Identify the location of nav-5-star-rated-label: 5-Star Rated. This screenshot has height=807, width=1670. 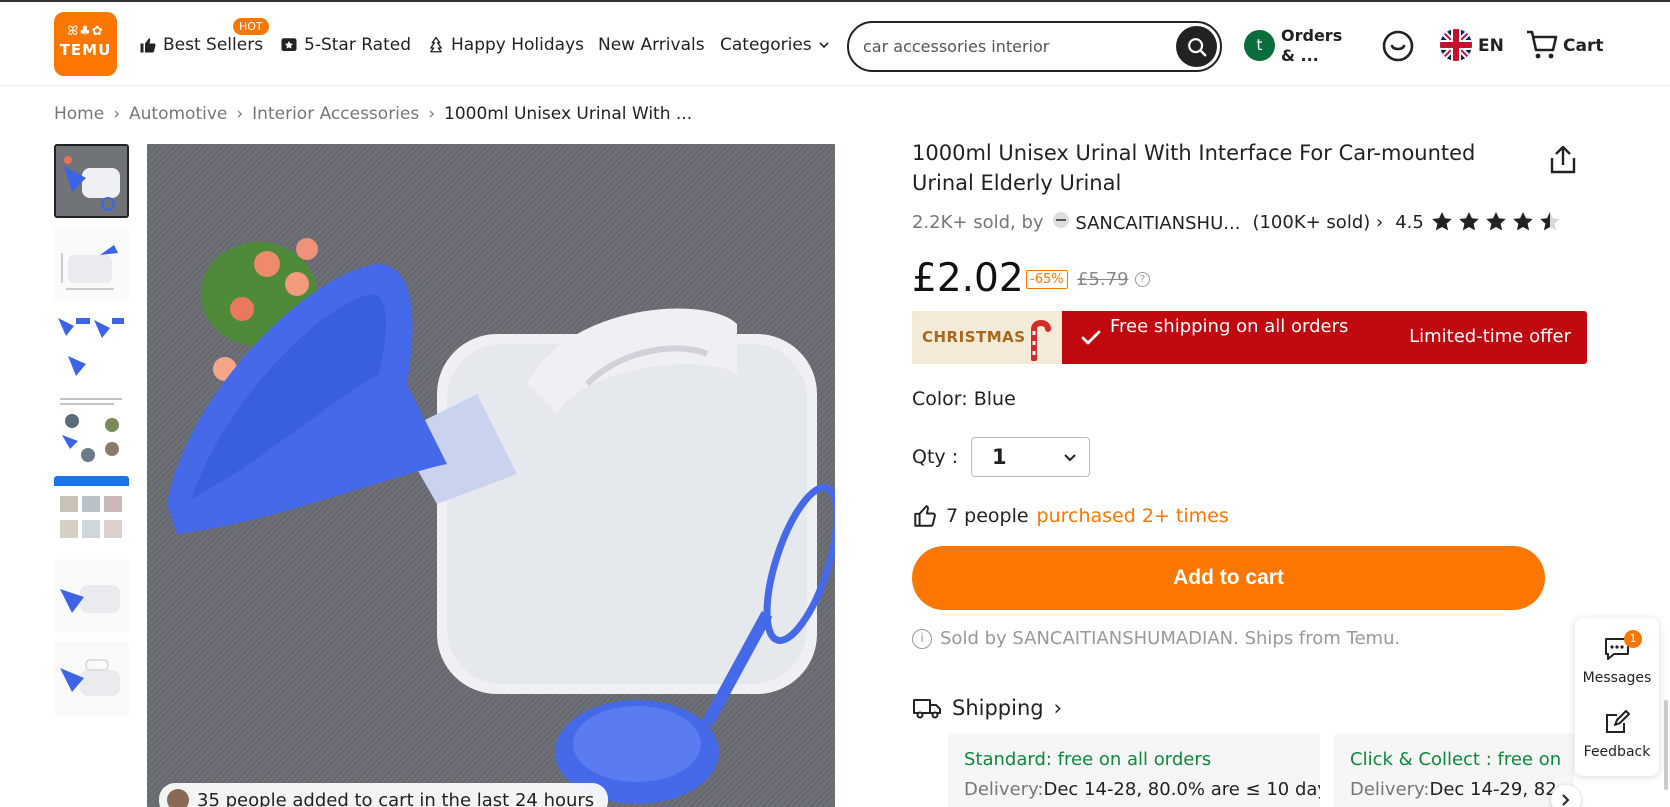
(357, 45).